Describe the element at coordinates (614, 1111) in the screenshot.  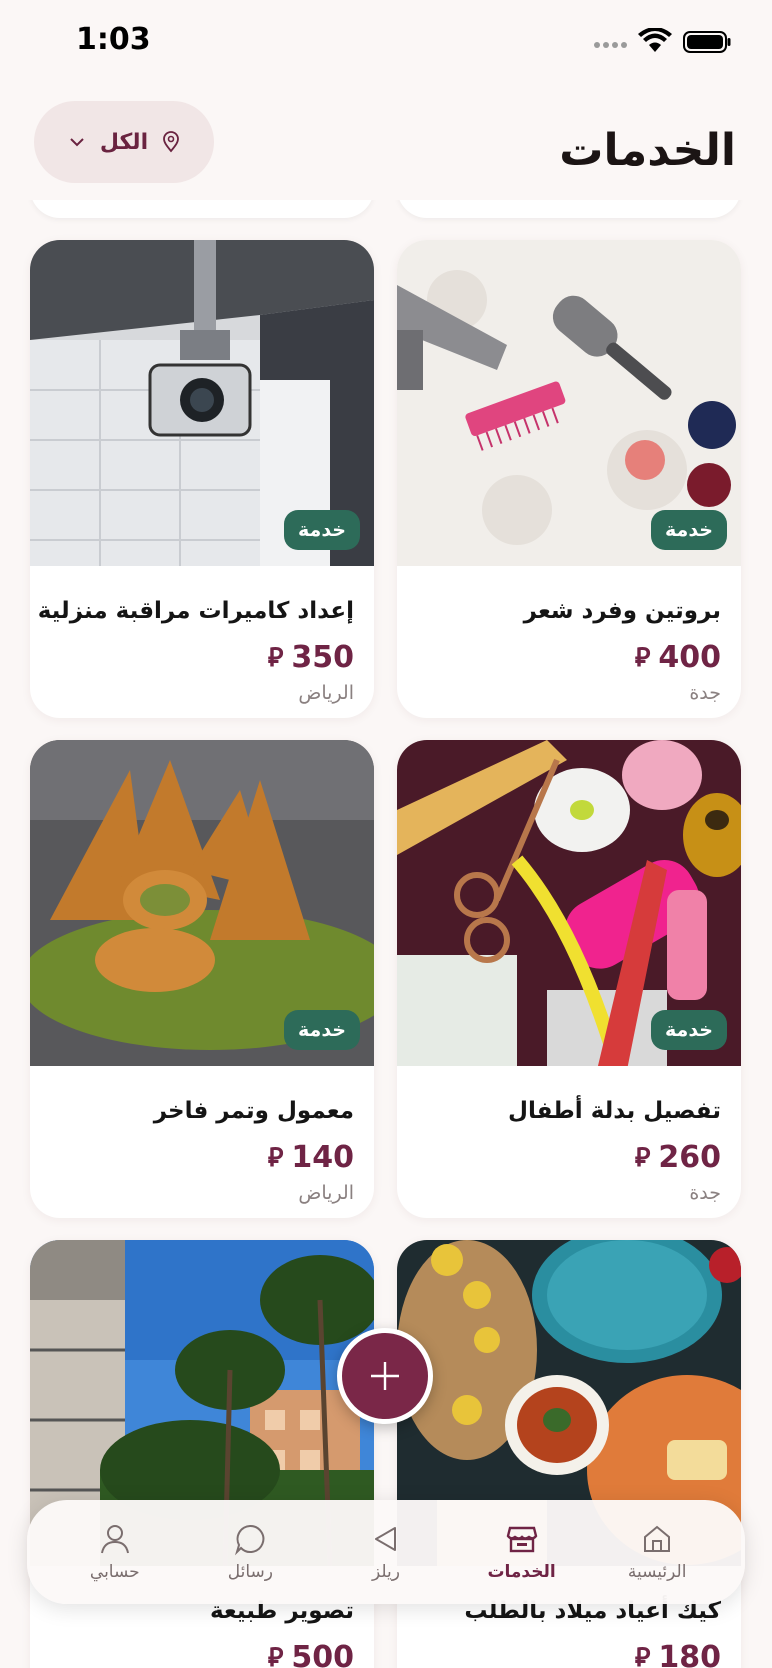
I see `card-title: تفصيل بدلة أطفال` at that location.